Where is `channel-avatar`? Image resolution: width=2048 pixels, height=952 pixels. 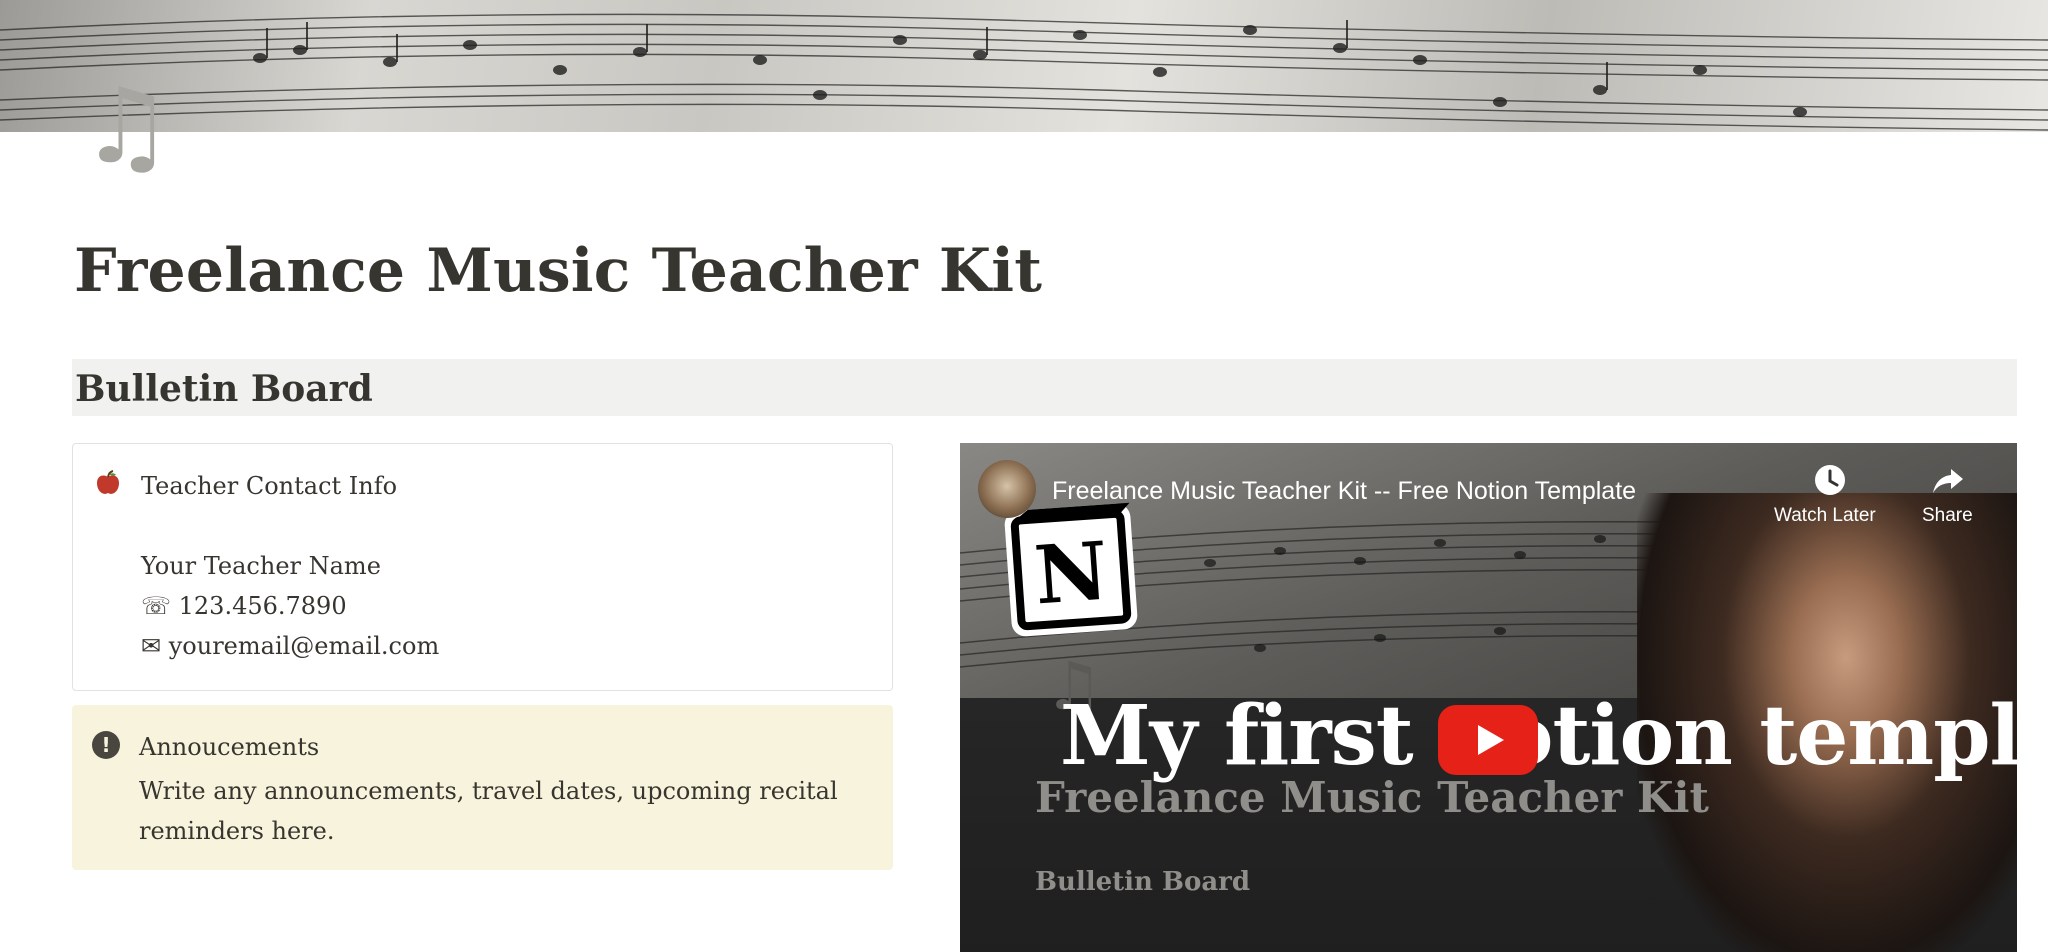
channel-avatar is located at coordinates (1007, 489).